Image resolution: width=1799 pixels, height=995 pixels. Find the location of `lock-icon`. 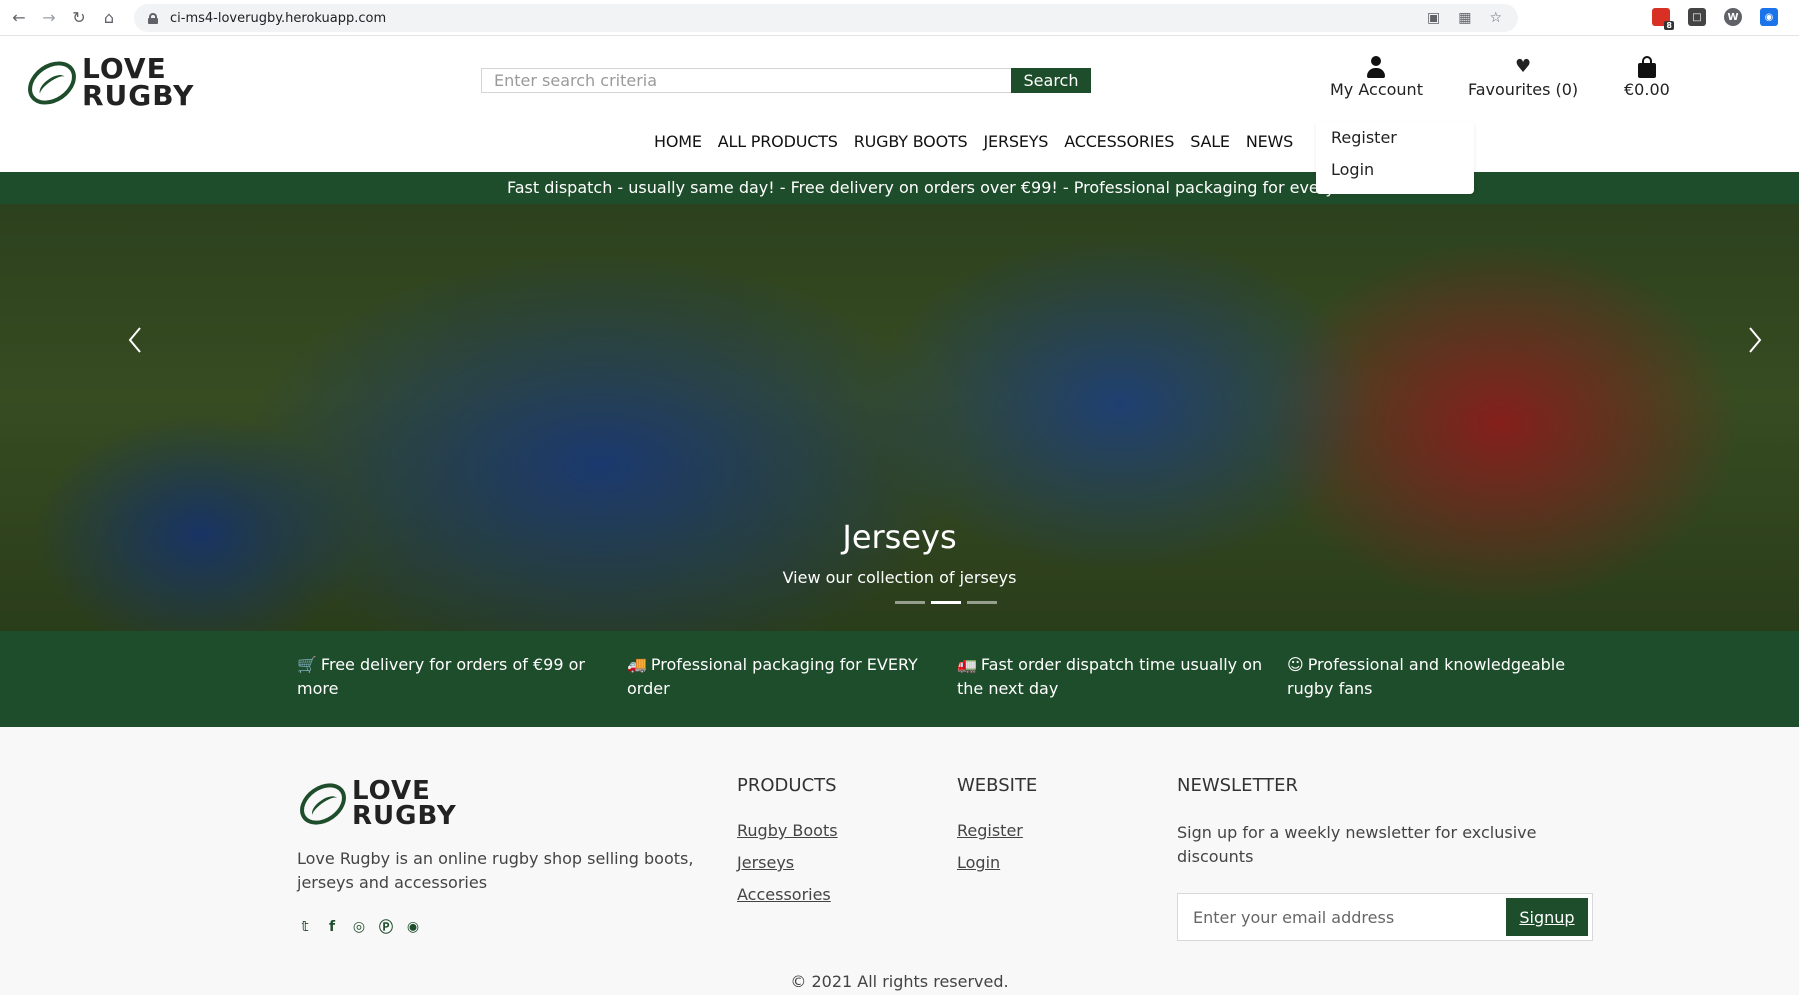

lock-icon is located at coordinates (153, 18).